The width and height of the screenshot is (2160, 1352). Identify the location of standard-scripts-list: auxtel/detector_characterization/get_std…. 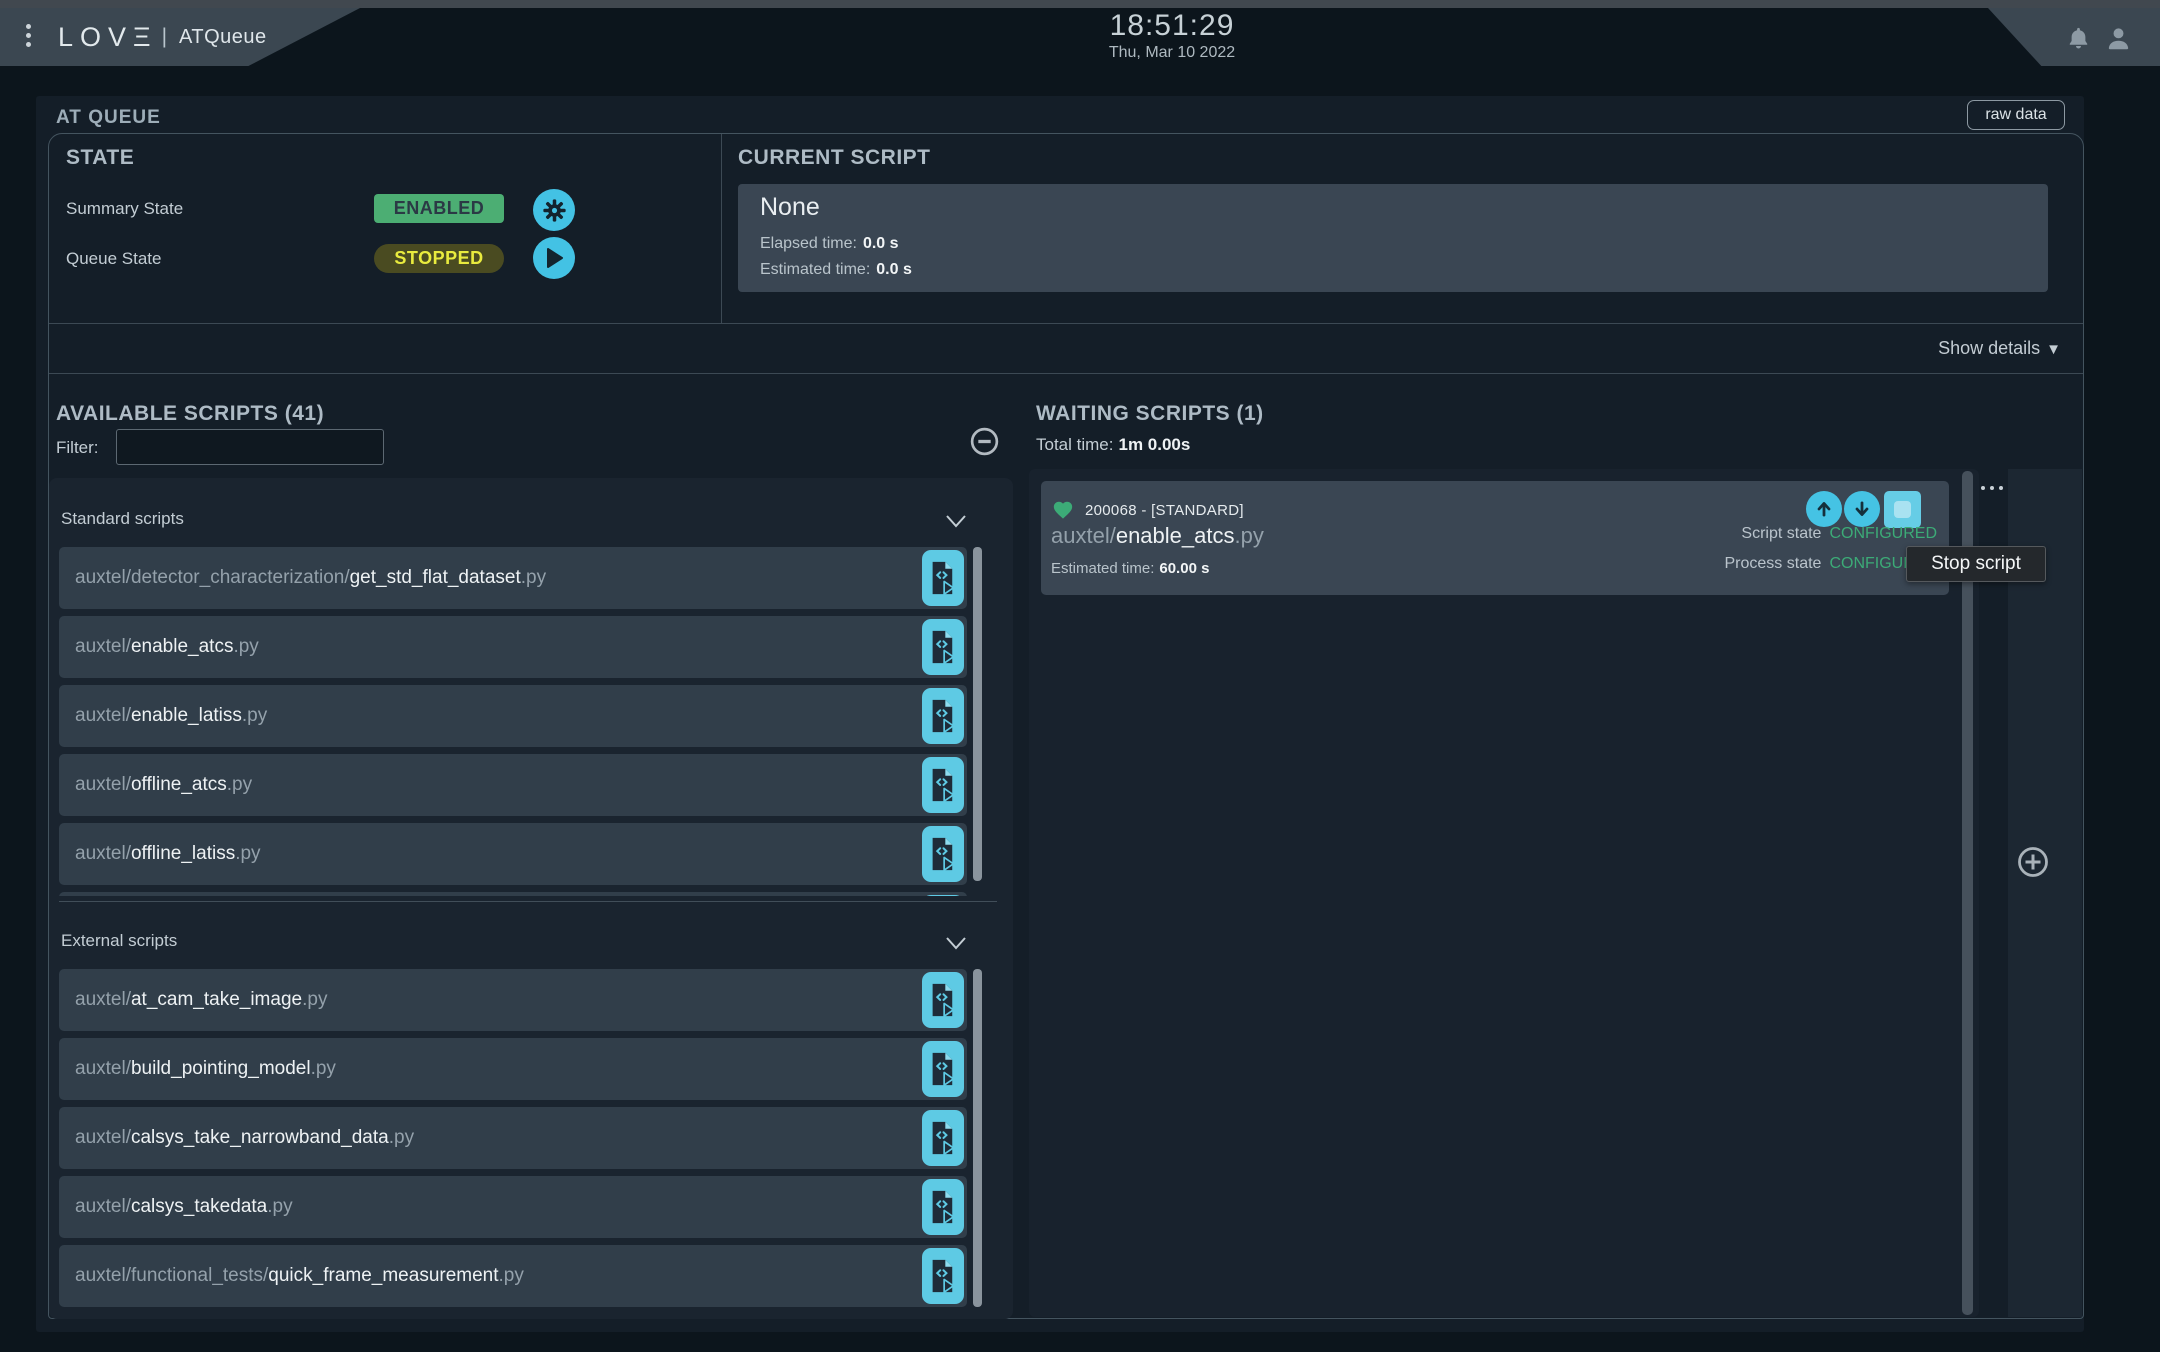
(513, 720).